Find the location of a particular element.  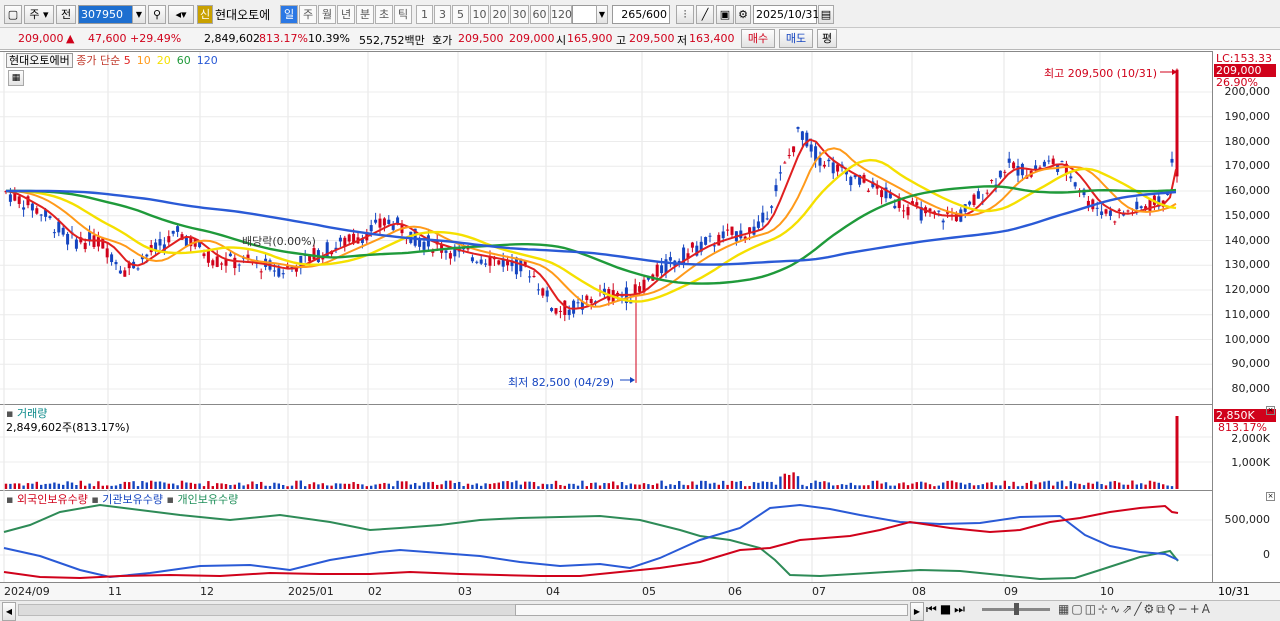

x-tick: 02 is located at coordinates (375, 591).